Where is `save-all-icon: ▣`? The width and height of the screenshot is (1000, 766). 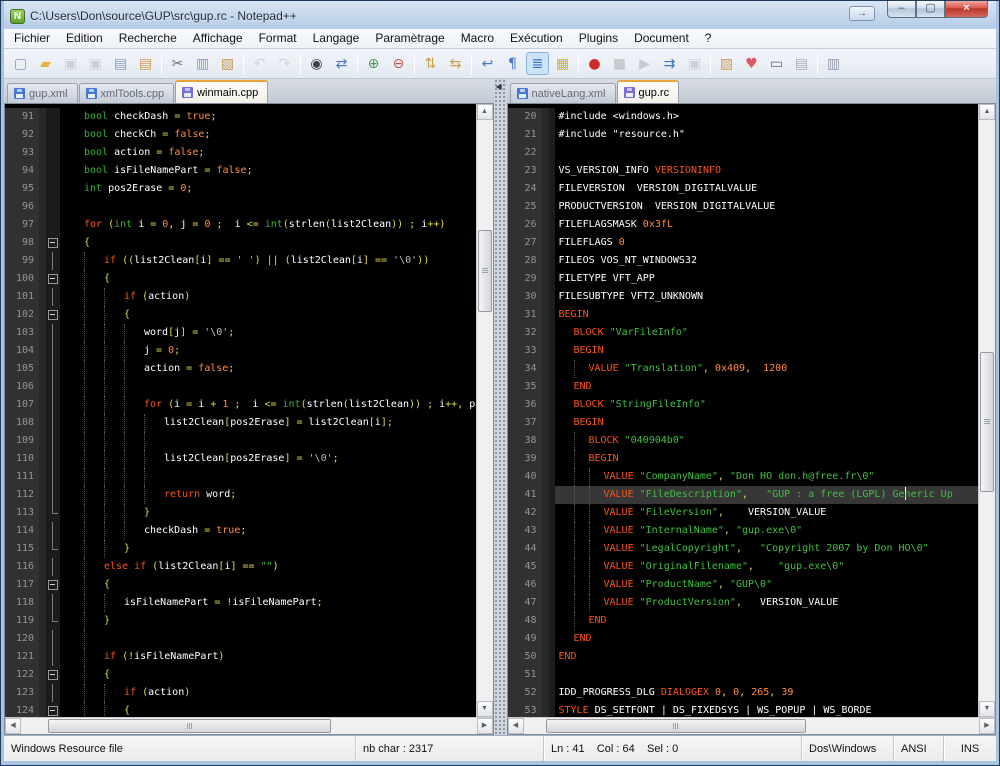 save-all-icon: ▣ is located at coordinates (95, 63).